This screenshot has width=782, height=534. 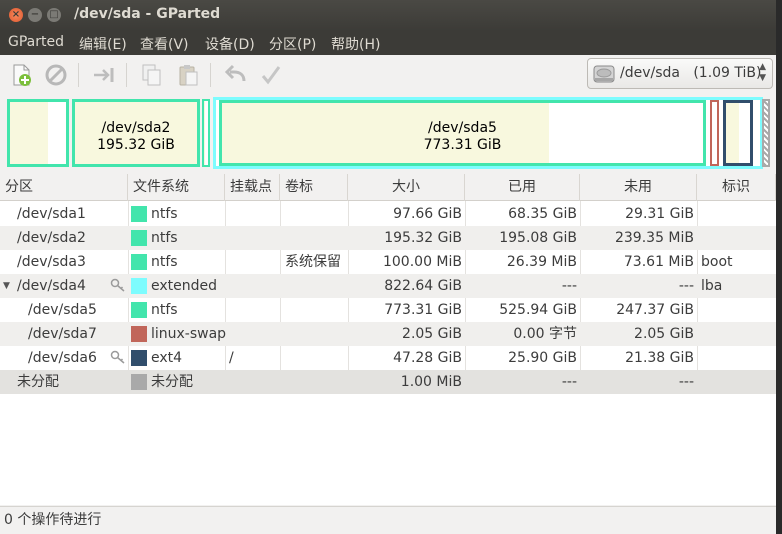 I want to click on size-cell: 773.31 GiB, so click(x=423, y=310).